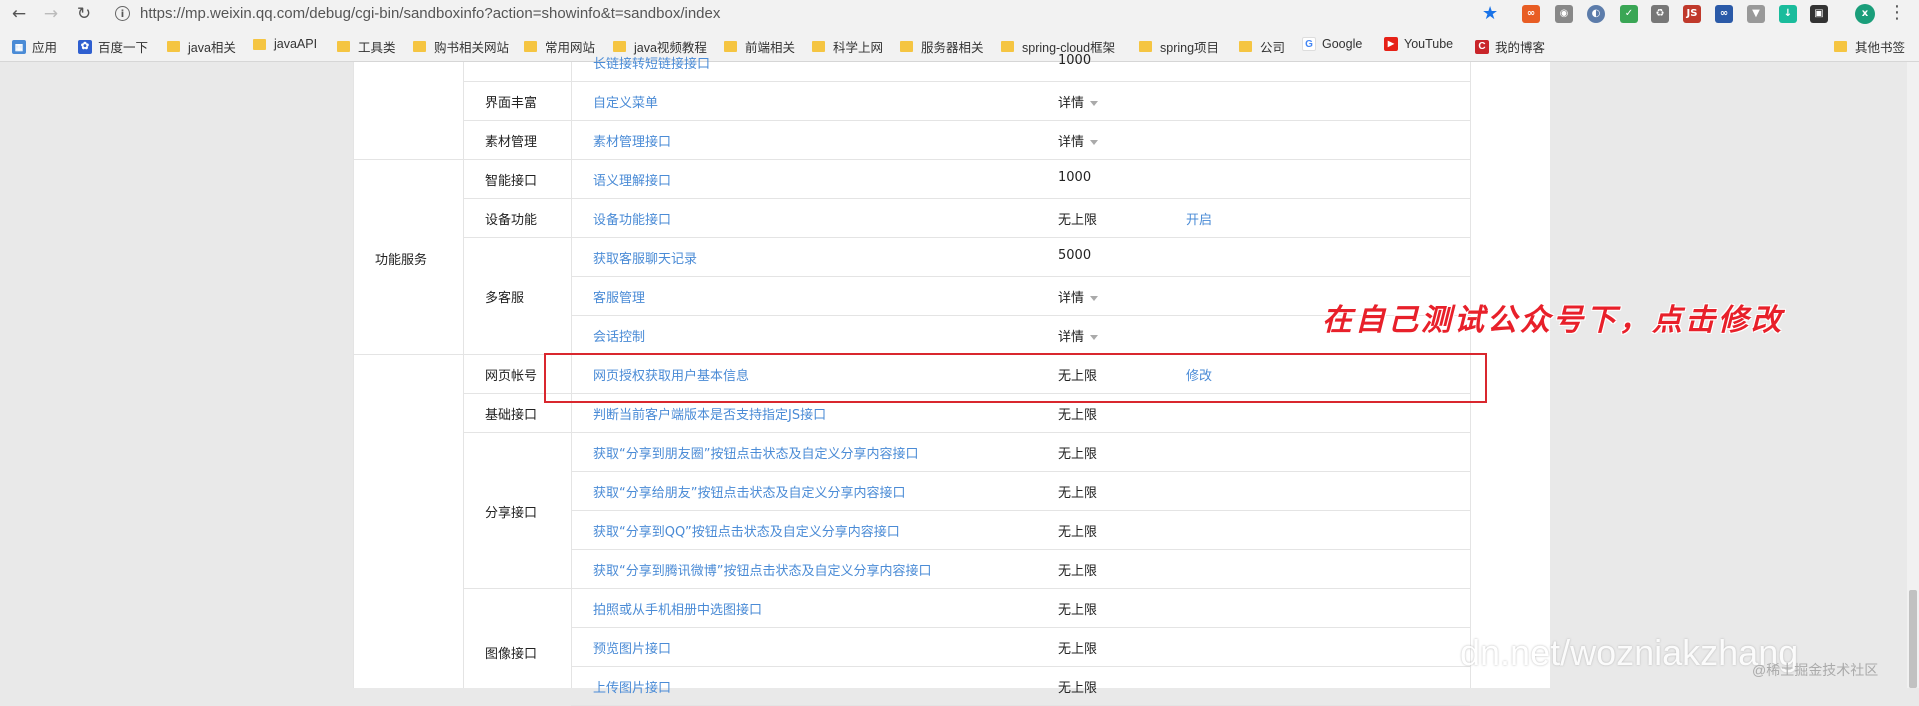  What do you see at coordinates (746, 530) in the screenshot?
I see `api-link: 获取“分享到QQ”按钮点击状态及自定义分享内容接口` at bounding box center [746, 530].